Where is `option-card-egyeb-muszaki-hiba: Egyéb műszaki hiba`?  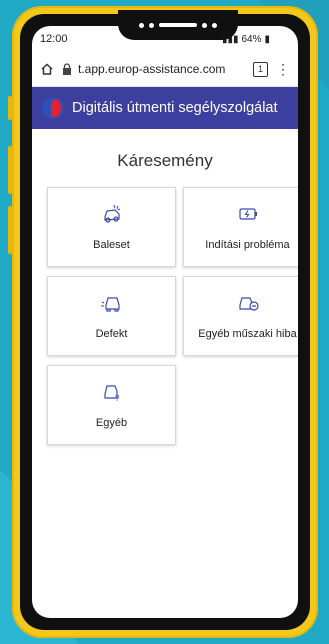
option-card-egyeb-muszaki-hiba: Egyéb műszaki hiba is located at coordinates (240, 316).